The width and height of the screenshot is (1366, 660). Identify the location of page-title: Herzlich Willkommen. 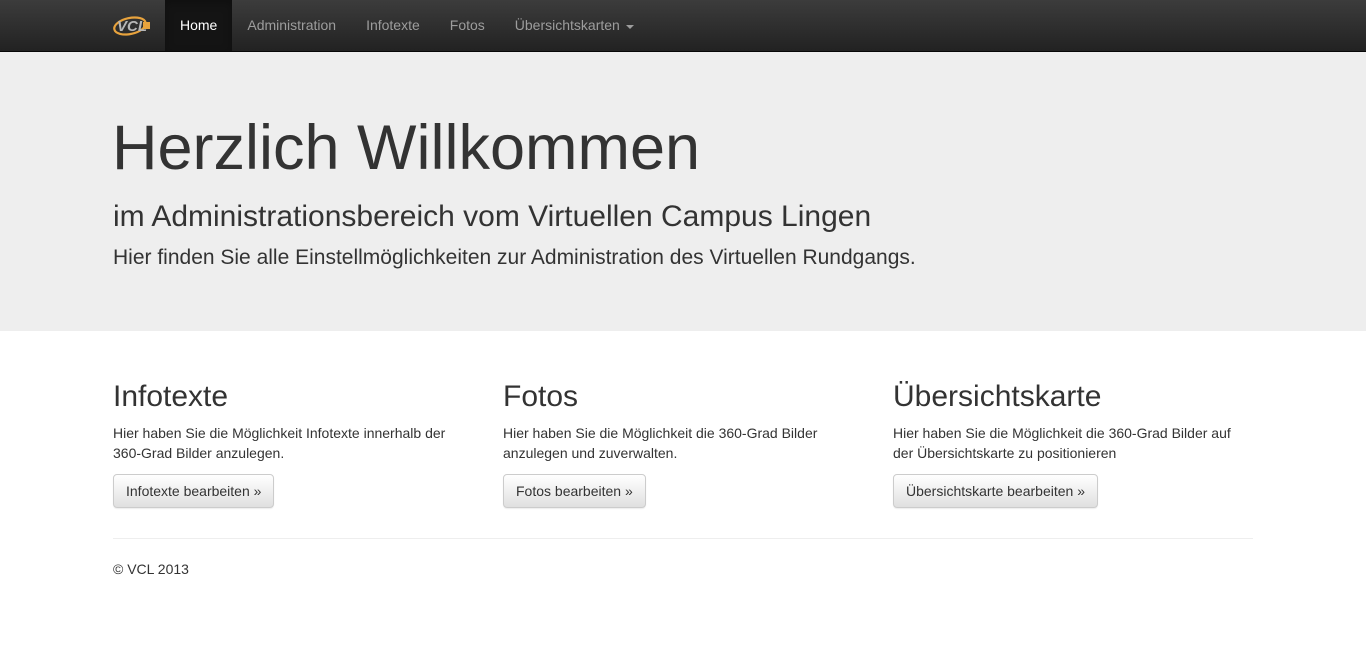
(406, 148).